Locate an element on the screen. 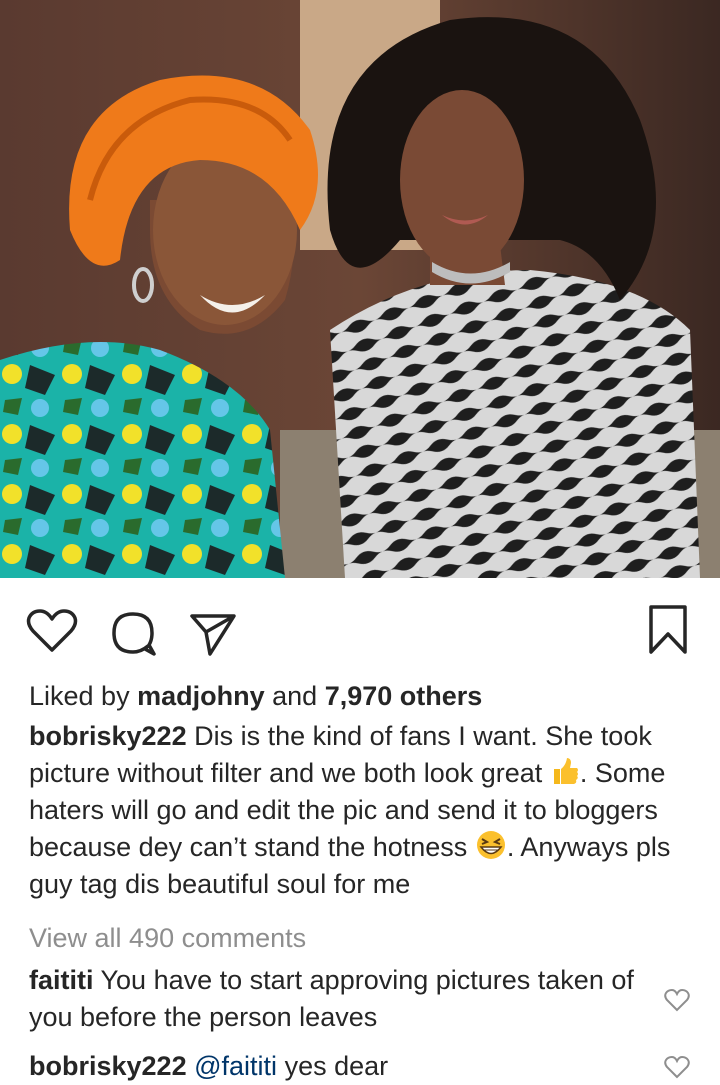 Image resolution: width=720 pixels, height=1085 pixels. likes-summary: Liked by madjohny and 7,970 others is located at coordinates (255, 696).